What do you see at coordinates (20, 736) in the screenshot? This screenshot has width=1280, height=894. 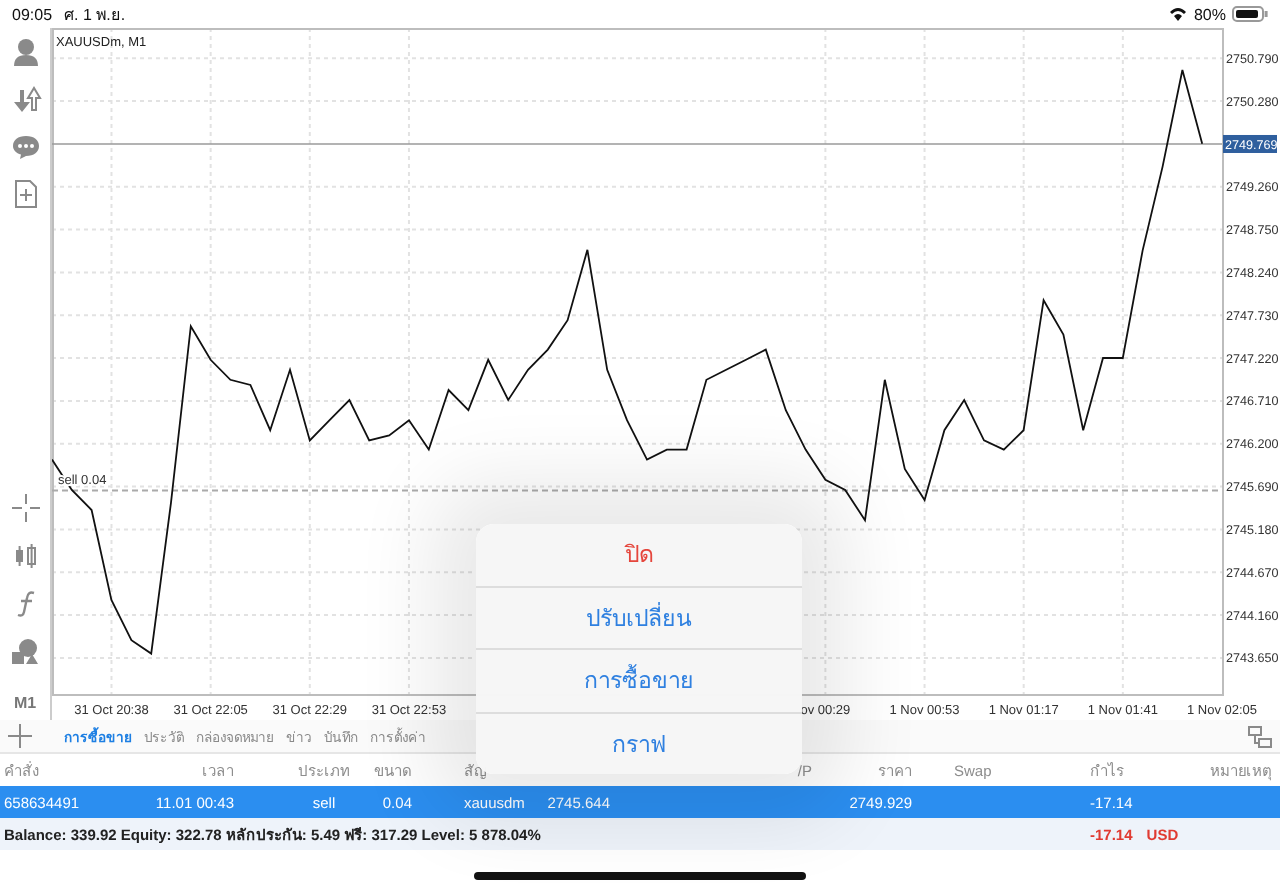 I see `add-icon` at bounding box center [20, 736].